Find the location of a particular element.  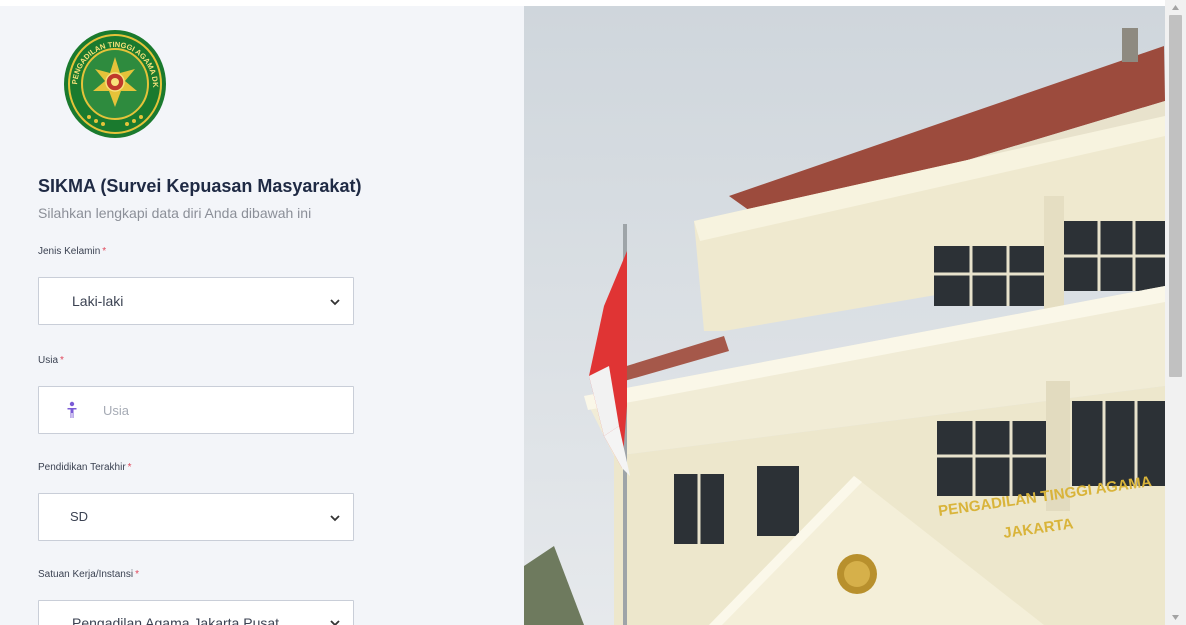

person-icon is located at coordinates (72, 410).